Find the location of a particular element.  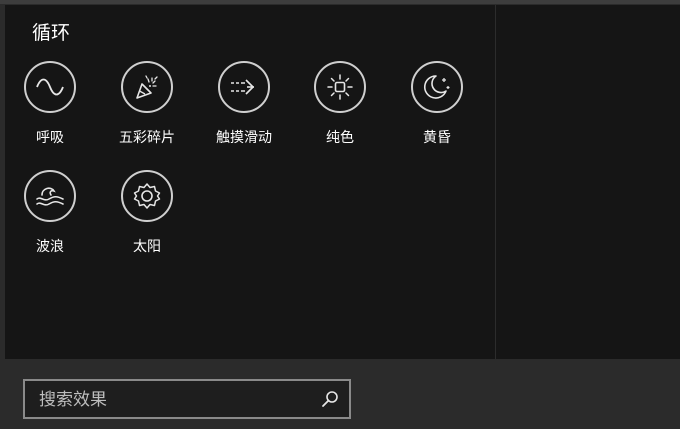

effect-solid-color: 纯色 is located at coordinates (340, 111).